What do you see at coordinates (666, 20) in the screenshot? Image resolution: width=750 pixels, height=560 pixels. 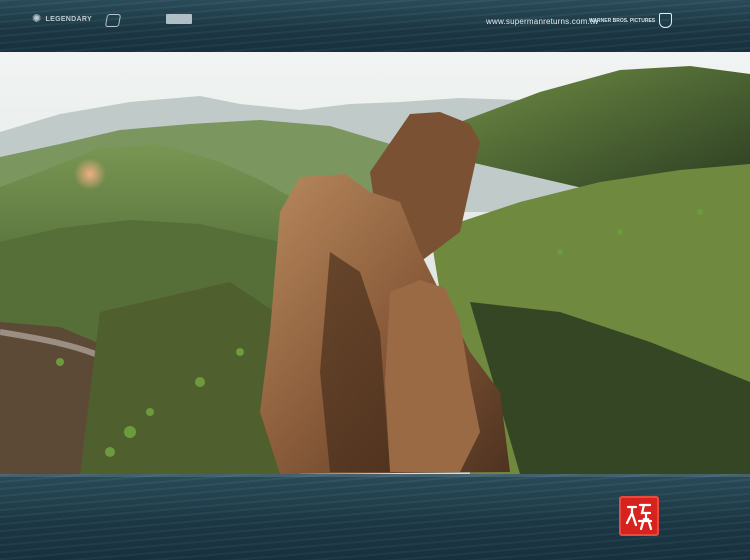 I see `wb-shield-icon` at bounding box center [666, 20].